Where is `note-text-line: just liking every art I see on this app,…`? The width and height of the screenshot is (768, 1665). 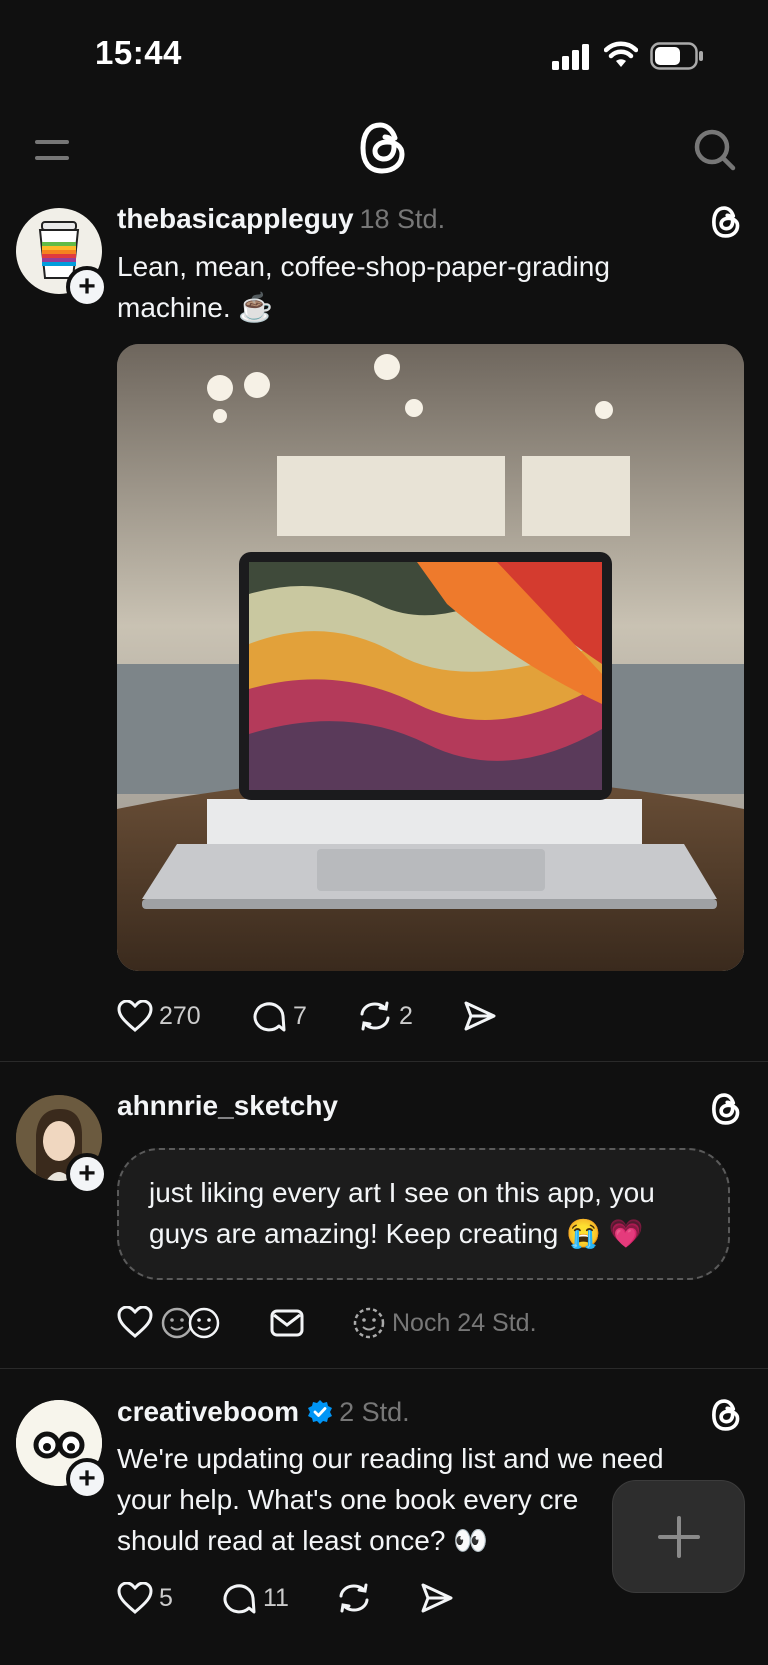
note-text-line: just liking every art I see on this app,… is located at coordinates (402, 1192).